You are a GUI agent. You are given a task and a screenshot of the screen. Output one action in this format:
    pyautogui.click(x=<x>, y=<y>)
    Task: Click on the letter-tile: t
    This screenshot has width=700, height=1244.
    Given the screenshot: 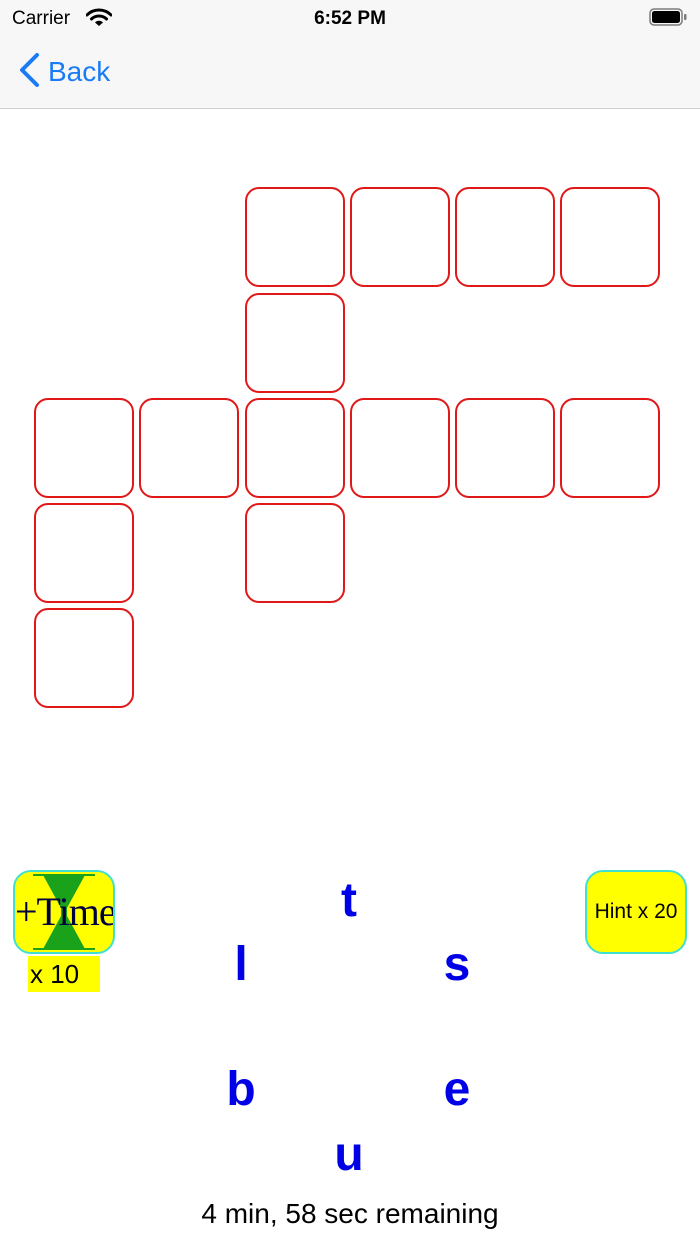 What is the action you would take?
    pyautogui.click(x=349, y=901)
    